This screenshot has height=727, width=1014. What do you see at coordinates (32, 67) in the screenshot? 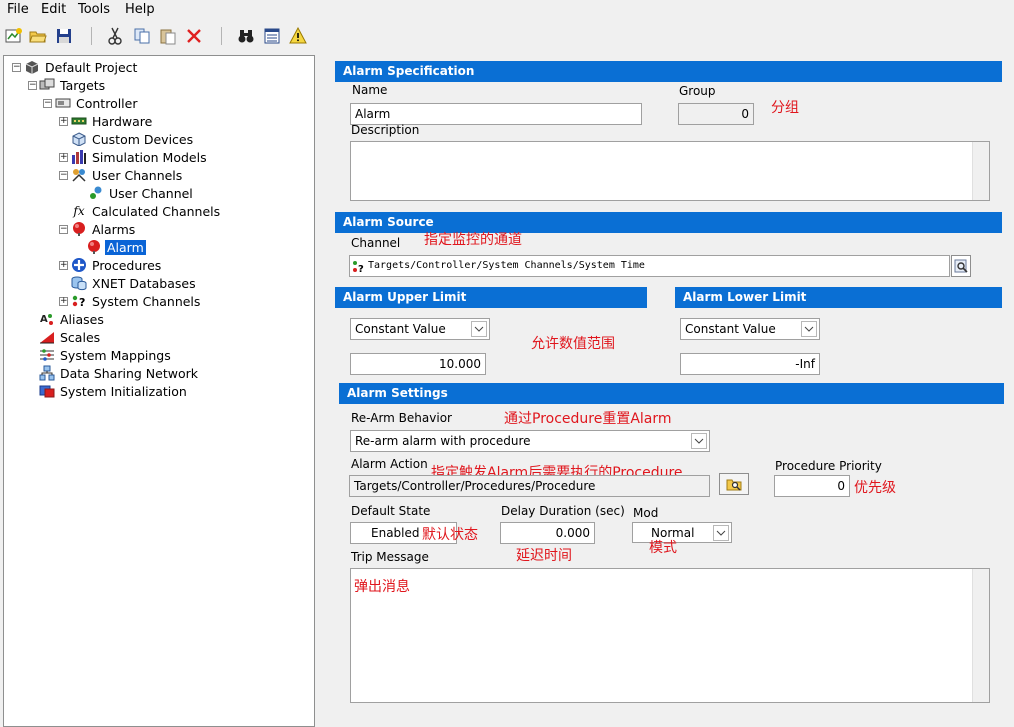
I see `project-cube-icon` at bounding box center [32, 67].